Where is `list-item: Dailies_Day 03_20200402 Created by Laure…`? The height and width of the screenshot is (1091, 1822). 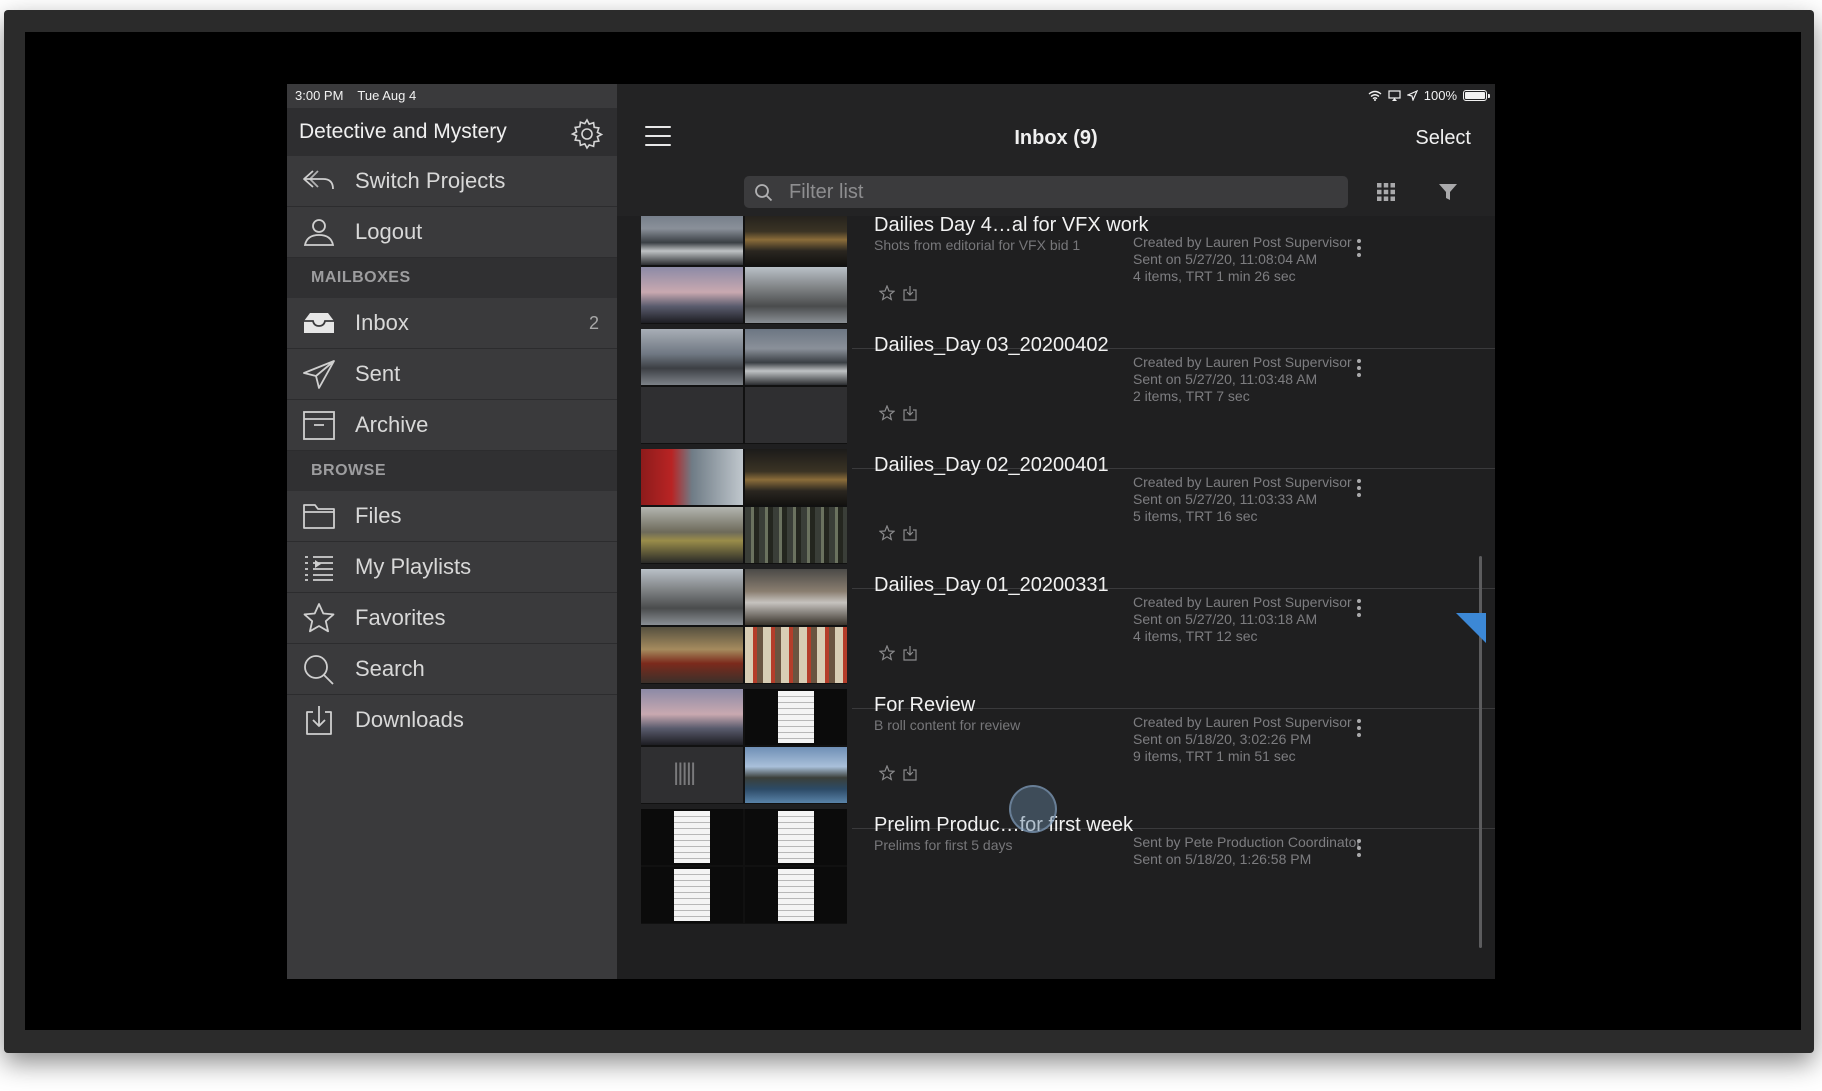 list-item: Dailies_Day 03_20200402 Created by Laure… is located at coordinates (1056, 399).